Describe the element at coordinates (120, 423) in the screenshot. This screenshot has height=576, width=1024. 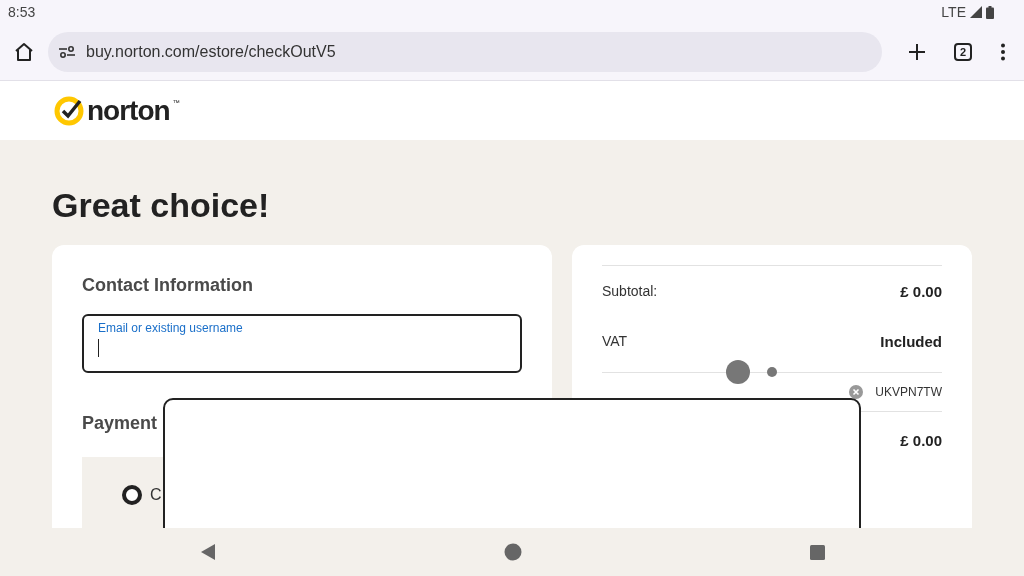
I see `section-title: Payment` at that location.